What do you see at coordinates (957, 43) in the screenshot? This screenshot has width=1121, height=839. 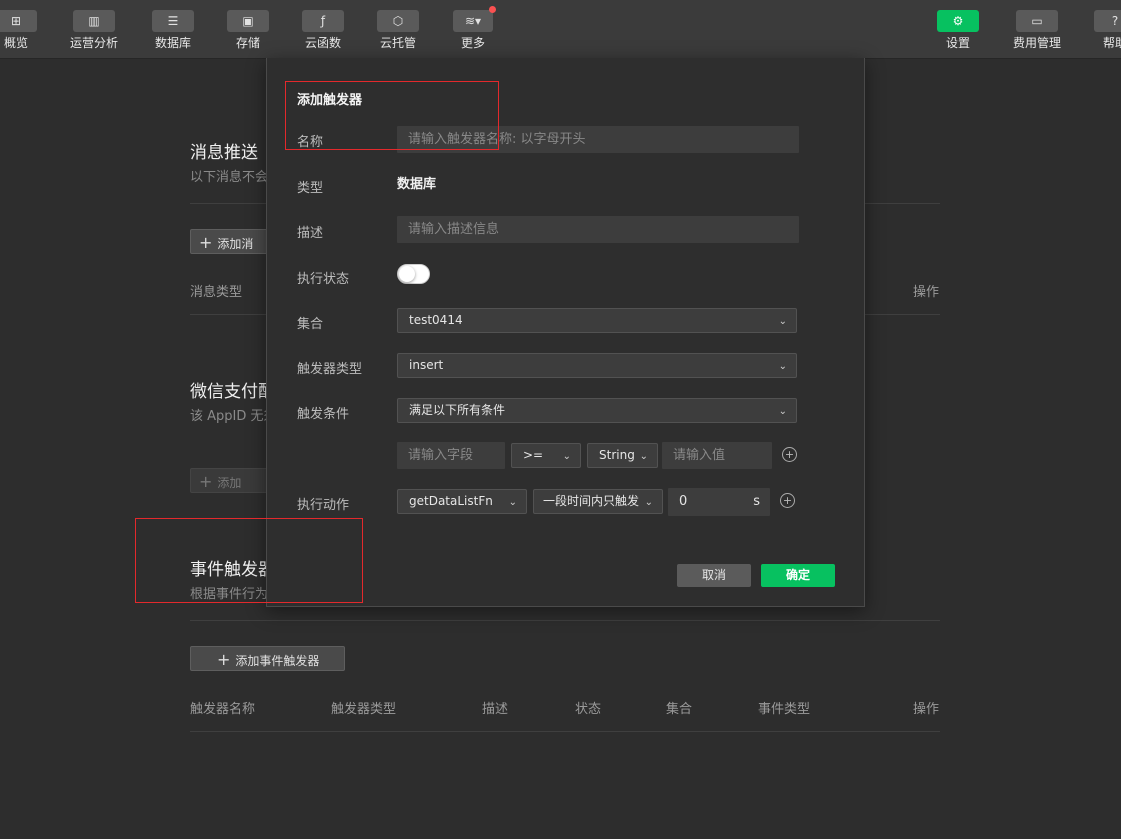 I see `toolbar-settings-label: 设置` at bounding box center [957, 43].